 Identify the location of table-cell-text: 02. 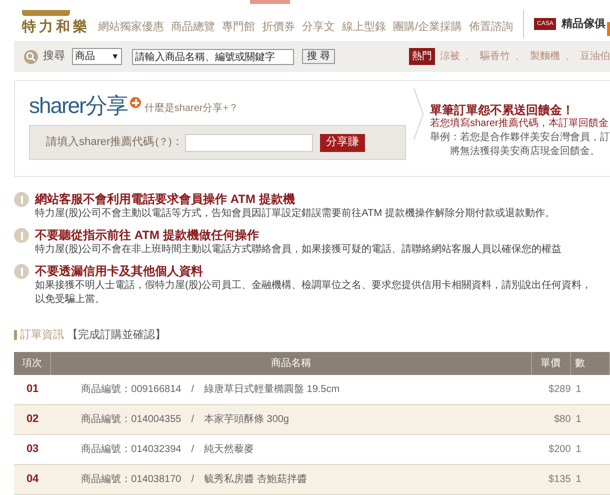
(32, 419).